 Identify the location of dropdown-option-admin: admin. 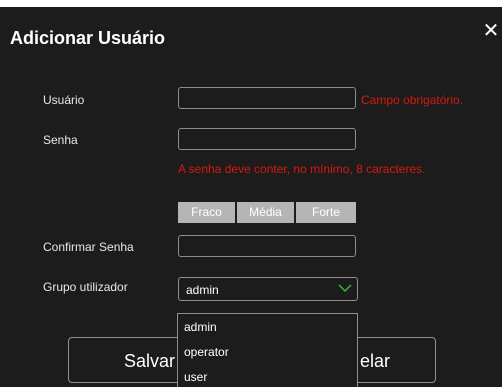
(200, 327).